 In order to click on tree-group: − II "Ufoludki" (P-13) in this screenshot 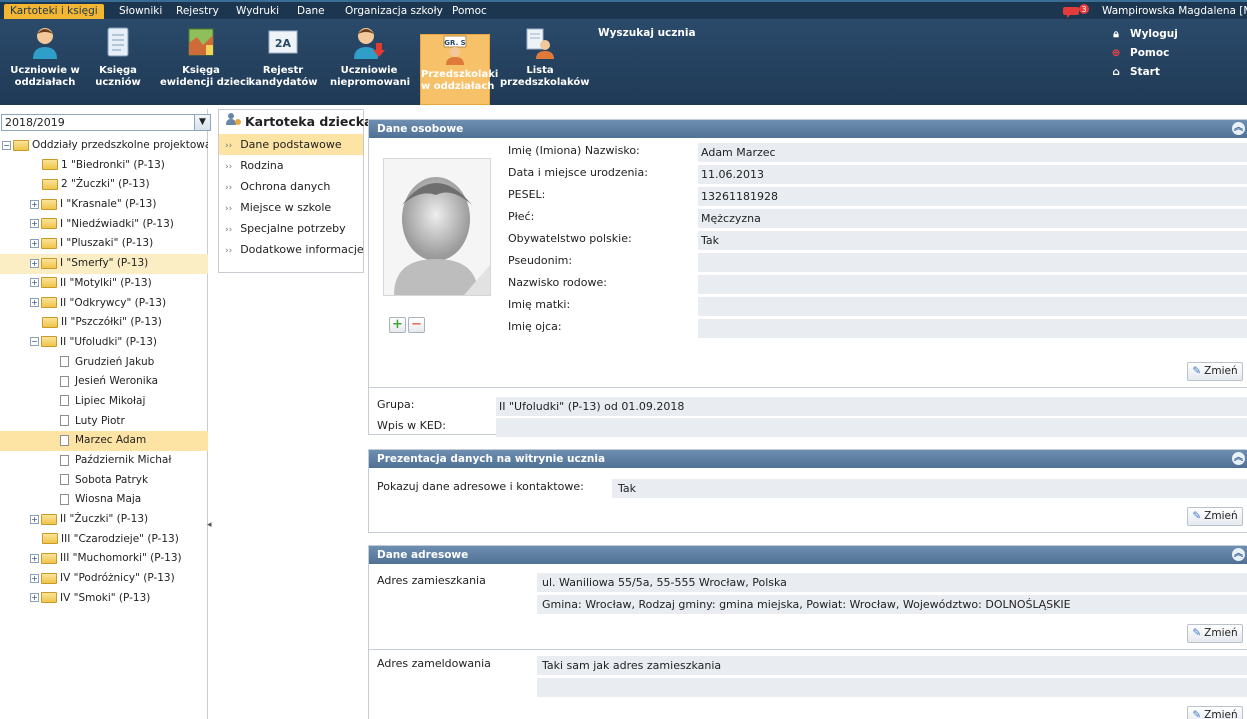, I will do `click(104, 343)`.